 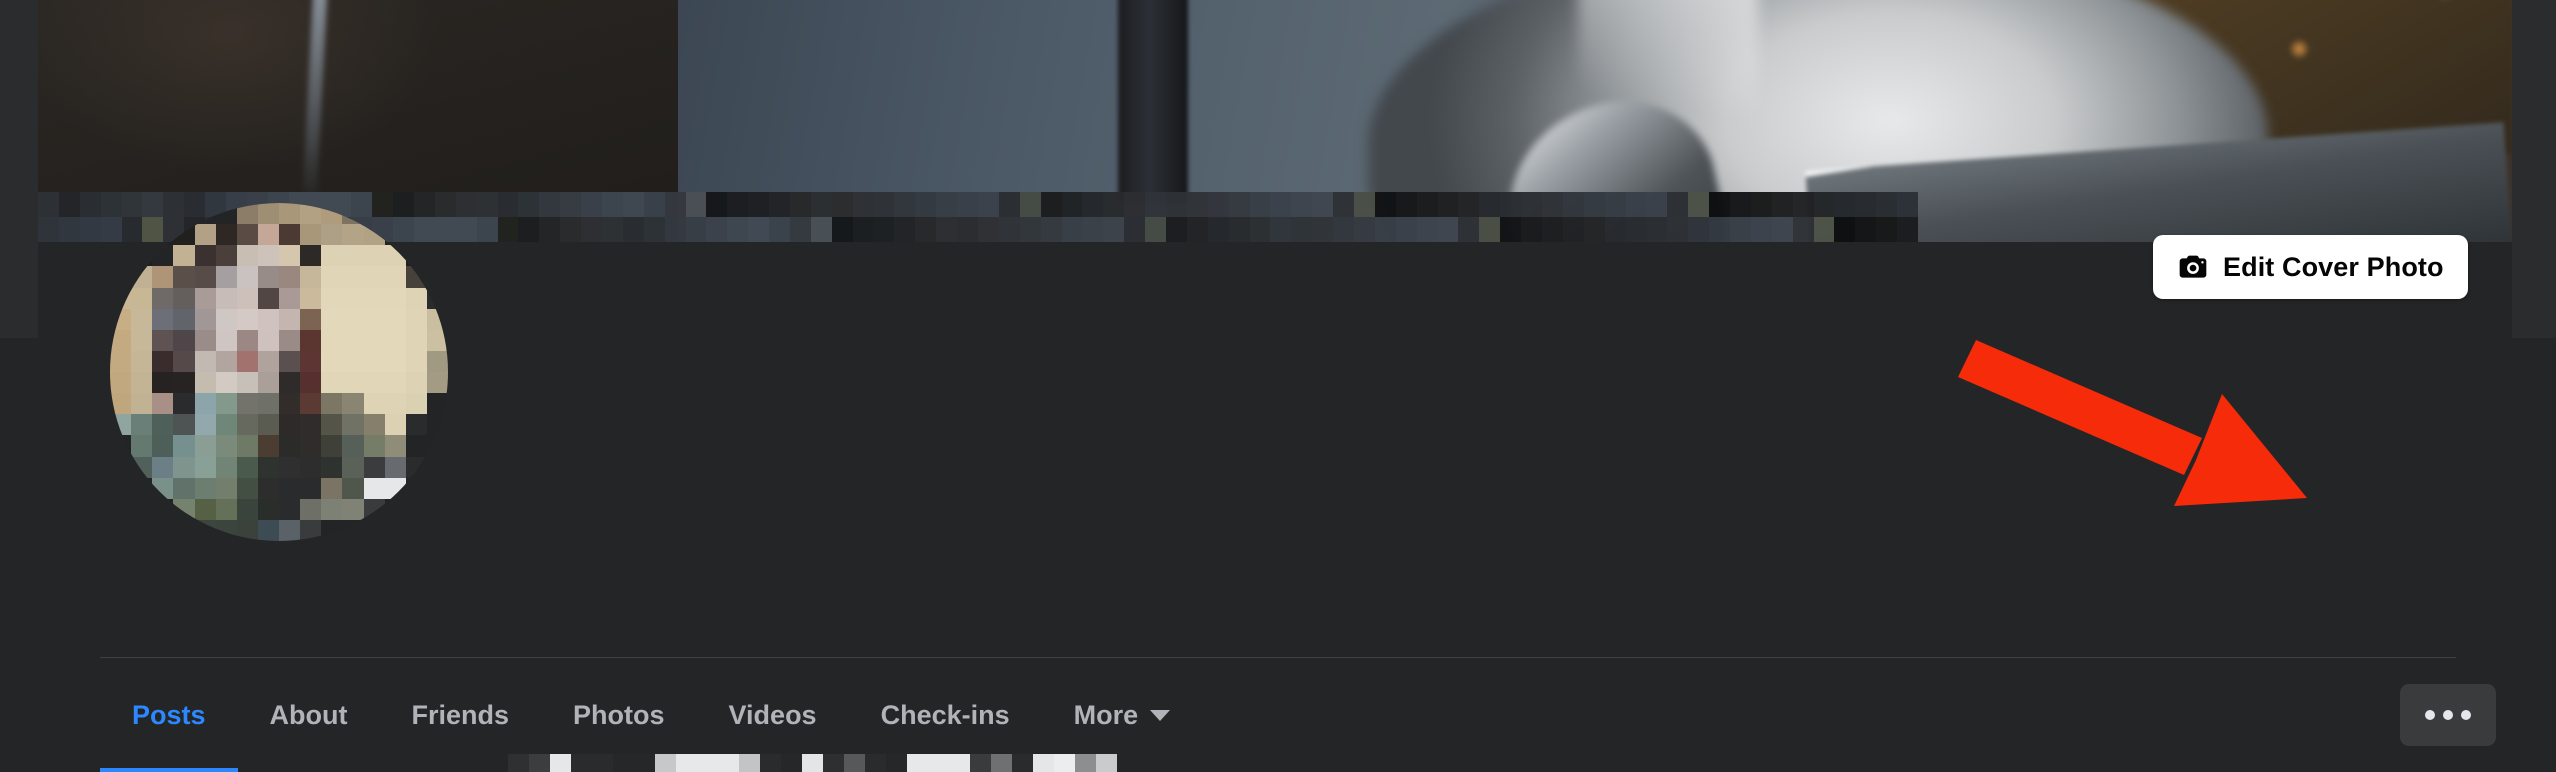 I want to click on avatar, so click(x=279, y=372).